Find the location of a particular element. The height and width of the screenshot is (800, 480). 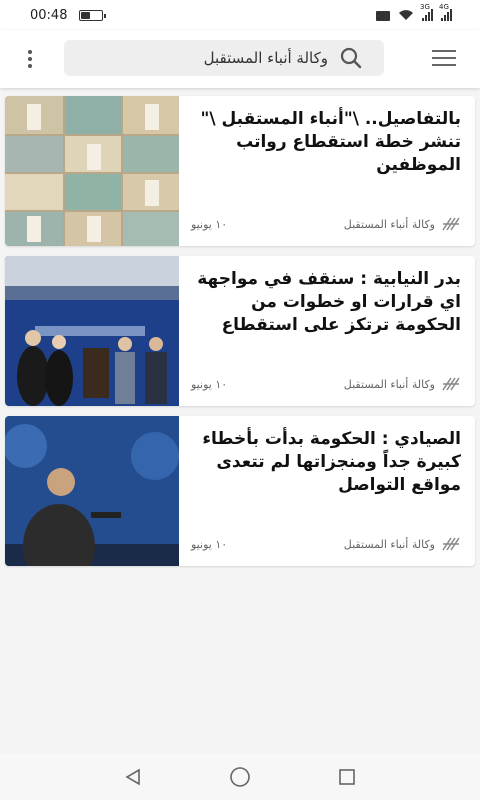

home-icon is located at coordinates (240, 777).